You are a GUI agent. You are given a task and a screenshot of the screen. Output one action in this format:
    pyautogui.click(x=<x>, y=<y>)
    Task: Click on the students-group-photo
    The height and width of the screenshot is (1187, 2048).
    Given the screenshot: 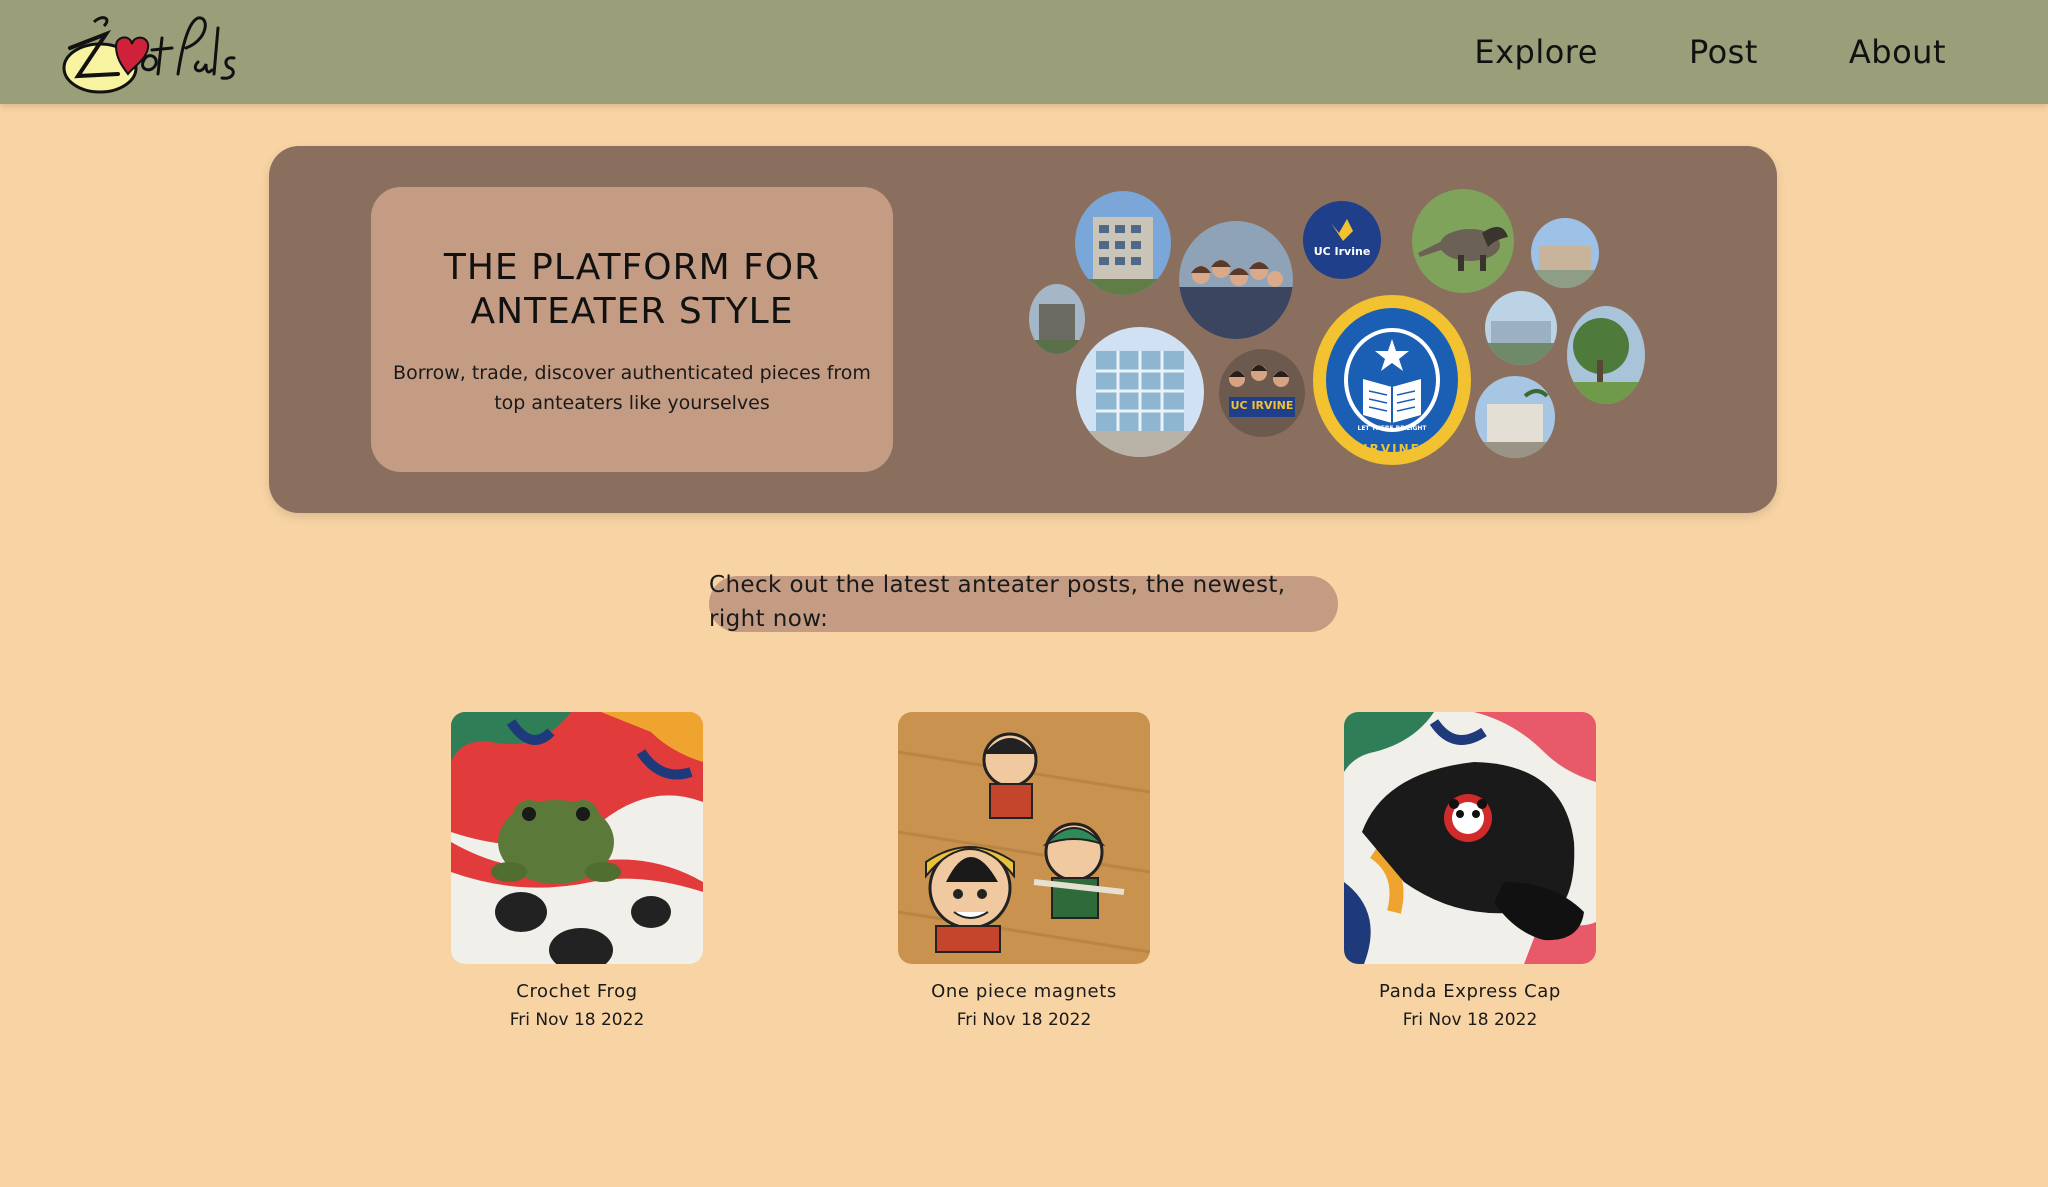 What is the action you would take?
    pyautogui.click(x=1236, y=280)
    